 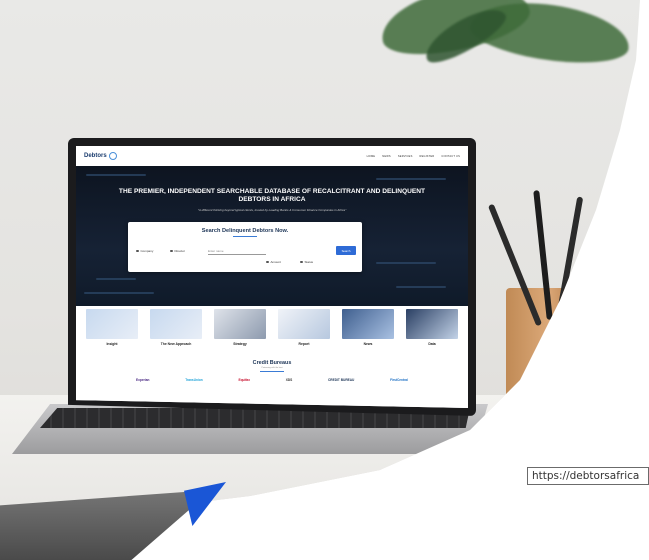 I want to click on site-nav: HOME NEWS SERVICES REGISTER CONTACT US, so click(x=413, y=156).